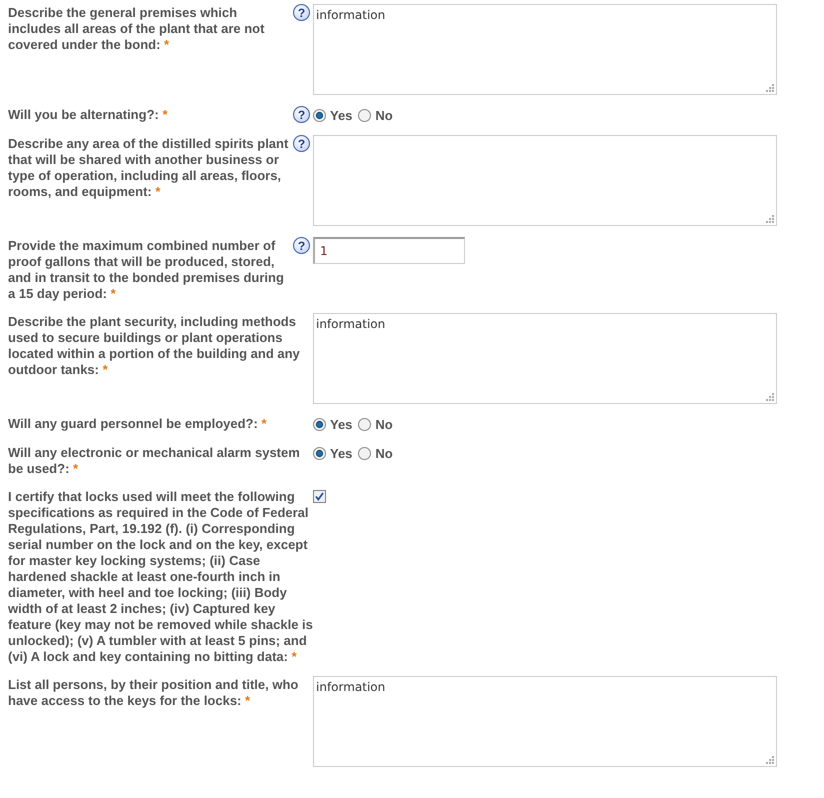 The height and width of the screenshot is (798, 824). Describe the element at coordinates (389, 250) in the screenshot. I see `input-field: 1` at that location.